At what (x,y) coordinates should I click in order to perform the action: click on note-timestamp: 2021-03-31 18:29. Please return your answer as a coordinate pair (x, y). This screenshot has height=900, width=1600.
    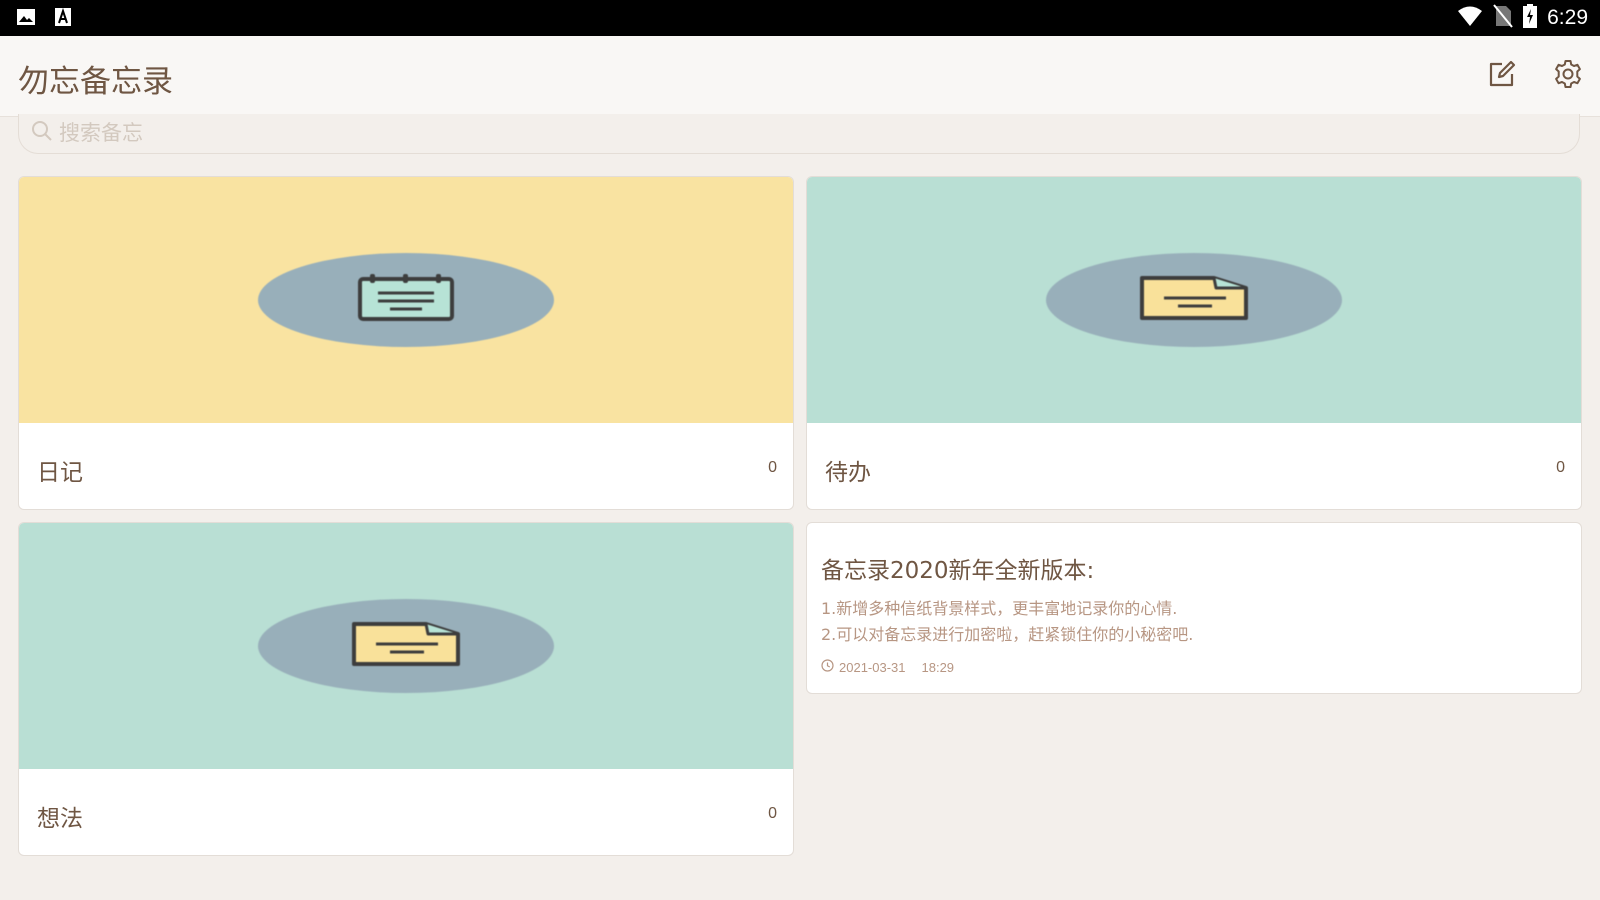
    Looking at the image, I should click on (887, 667).